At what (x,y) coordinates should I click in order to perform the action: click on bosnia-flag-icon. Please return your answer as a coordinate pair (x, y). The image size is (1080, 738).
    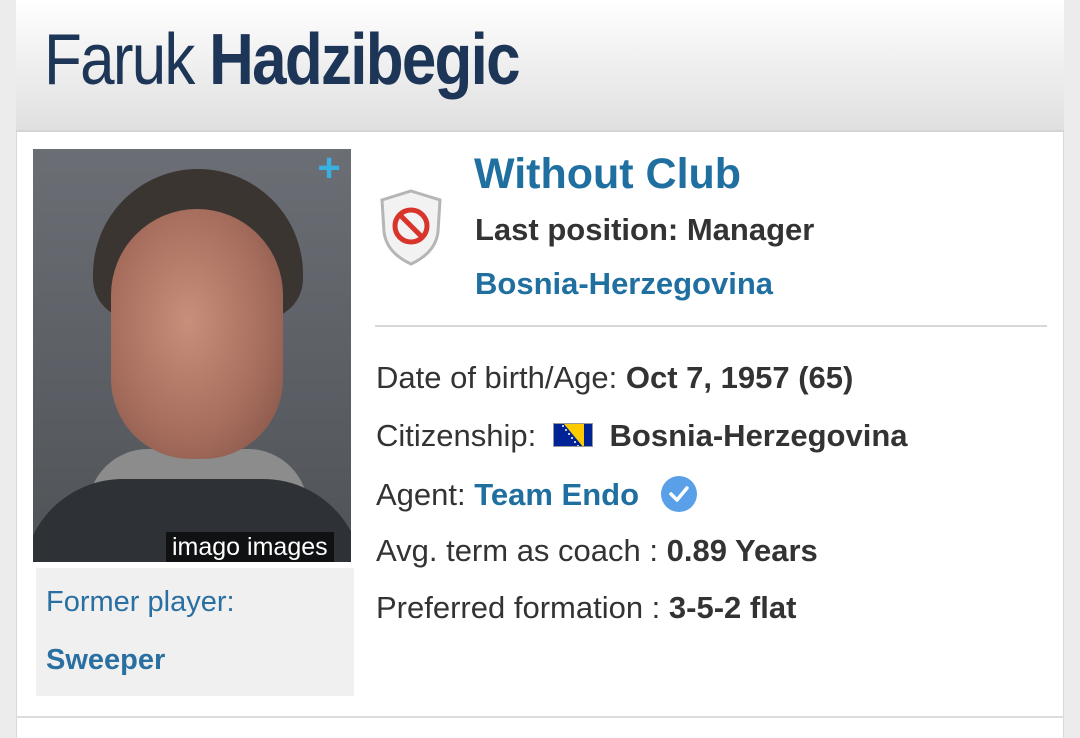
    Looking at the image, I should click on (572, 434).